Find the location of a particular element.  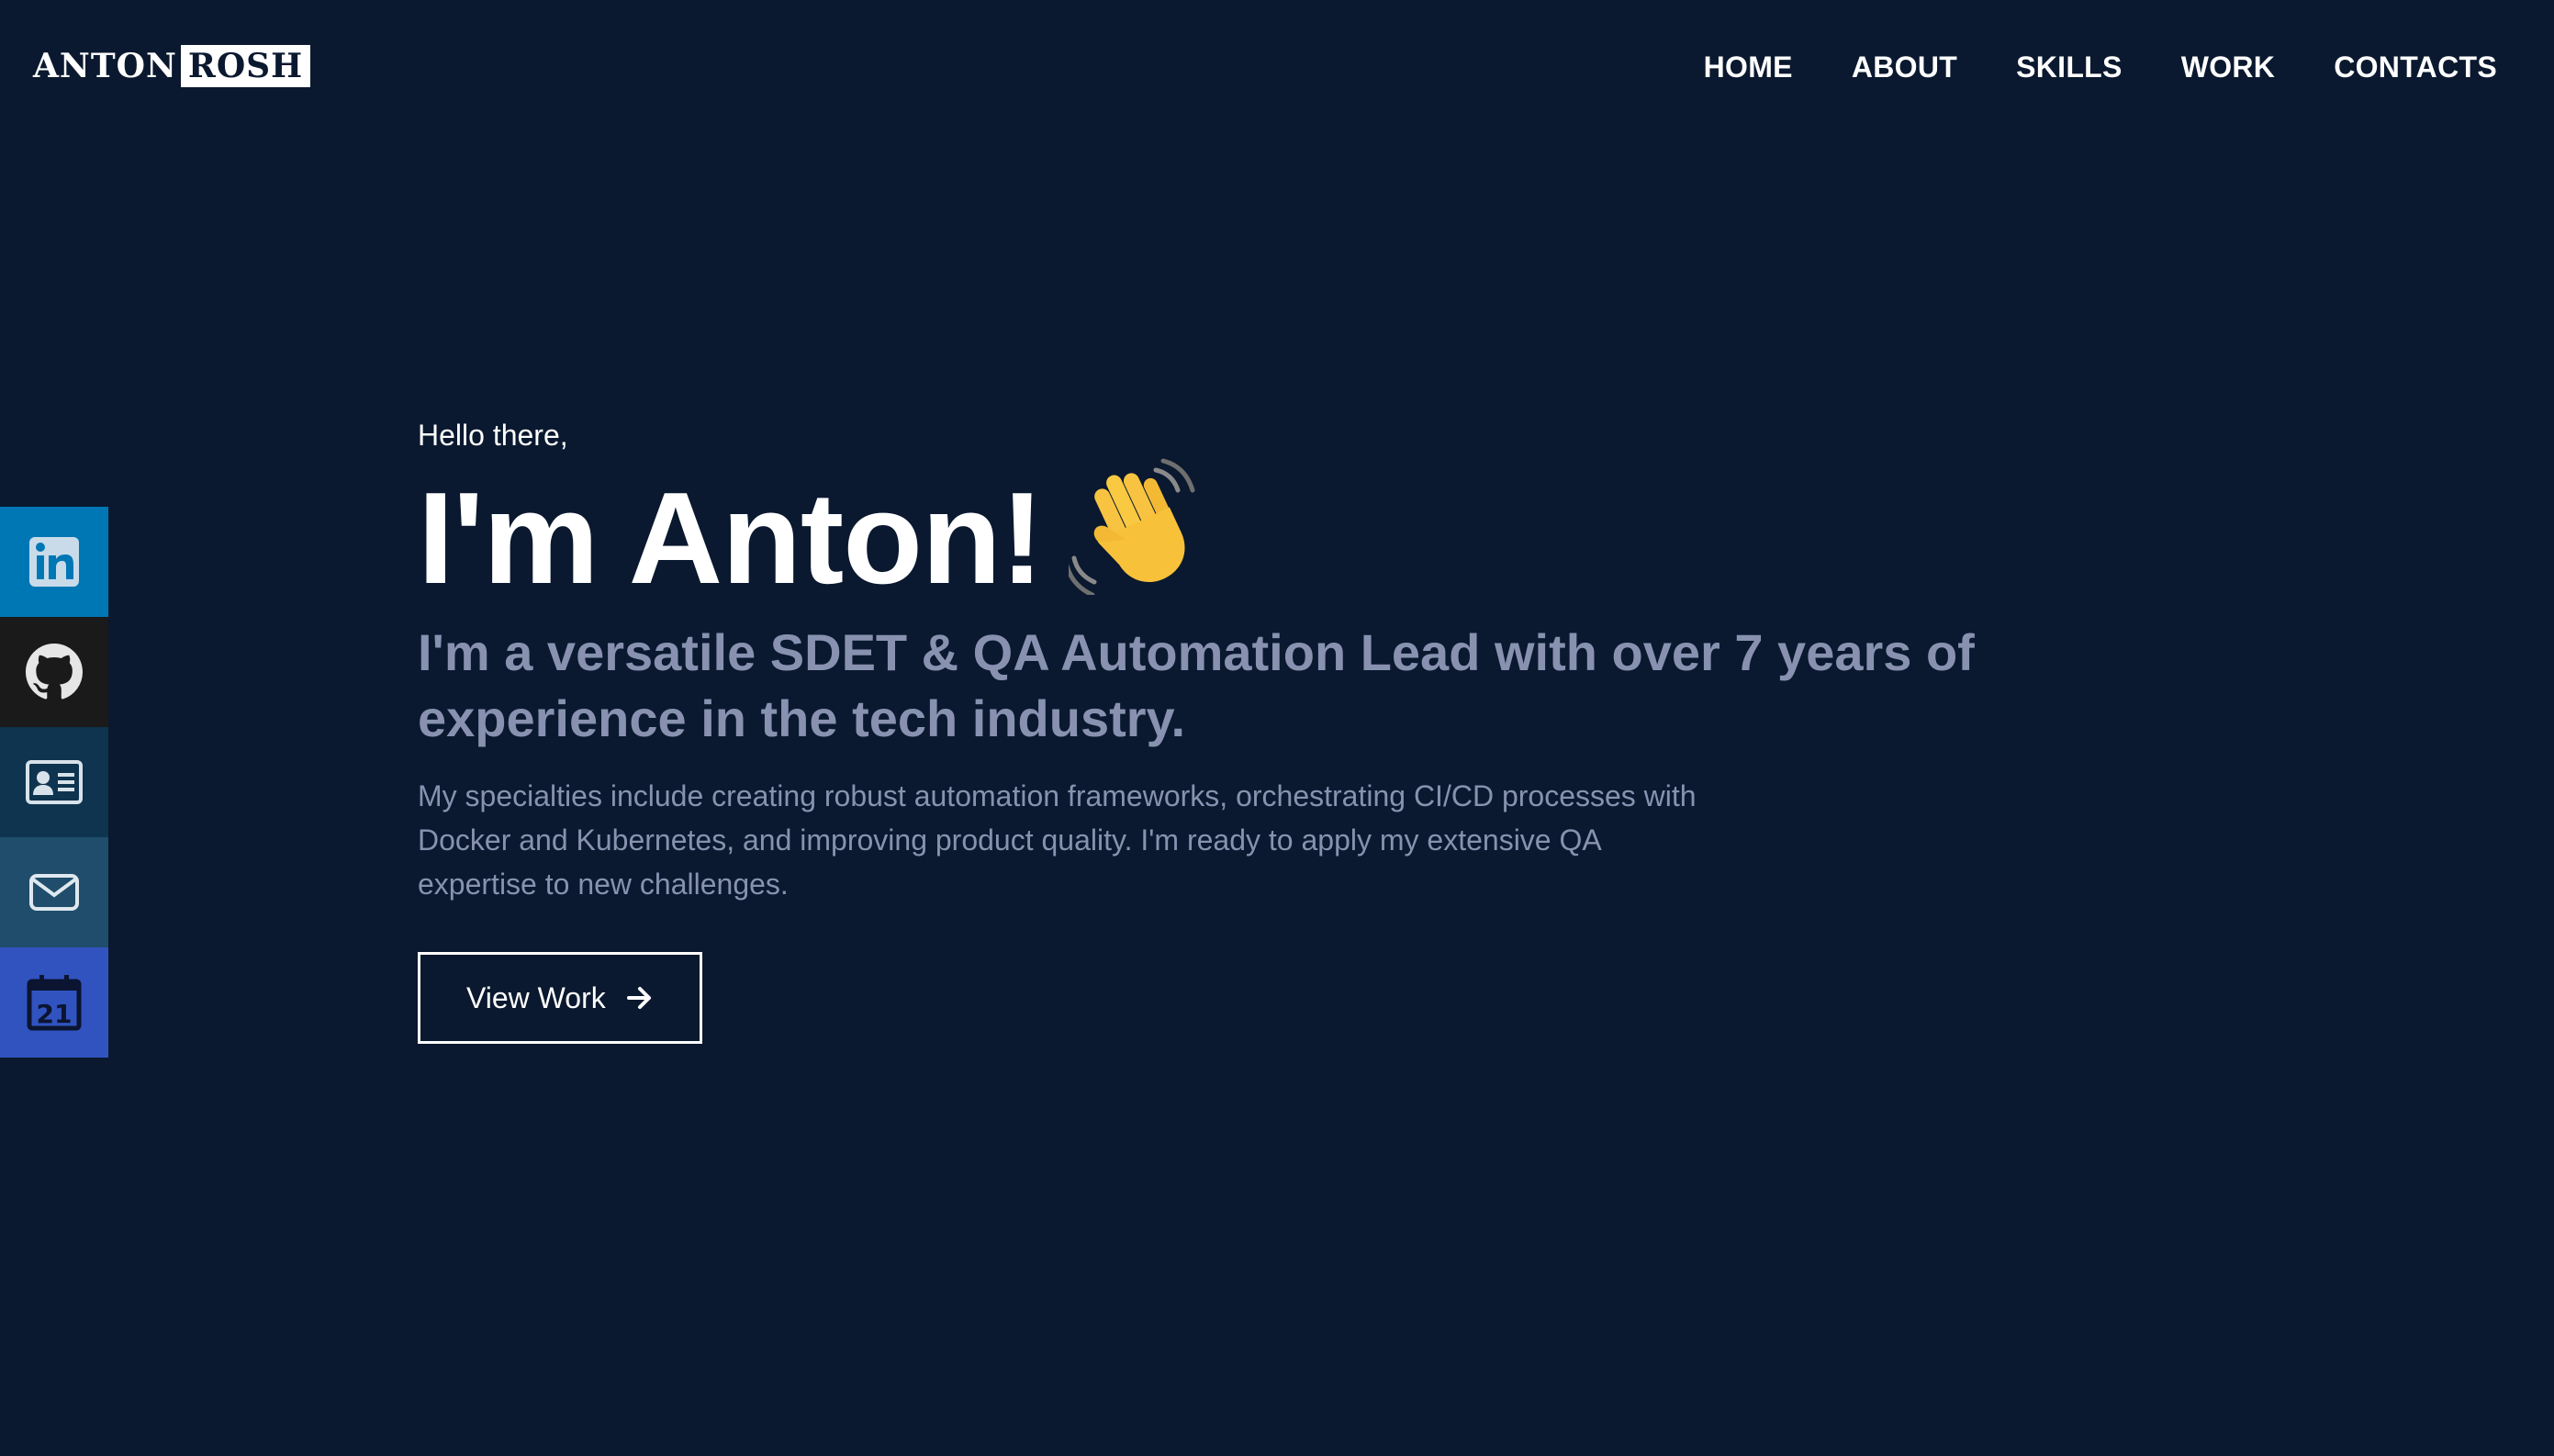

email-link is located at coordinates (54, 892).